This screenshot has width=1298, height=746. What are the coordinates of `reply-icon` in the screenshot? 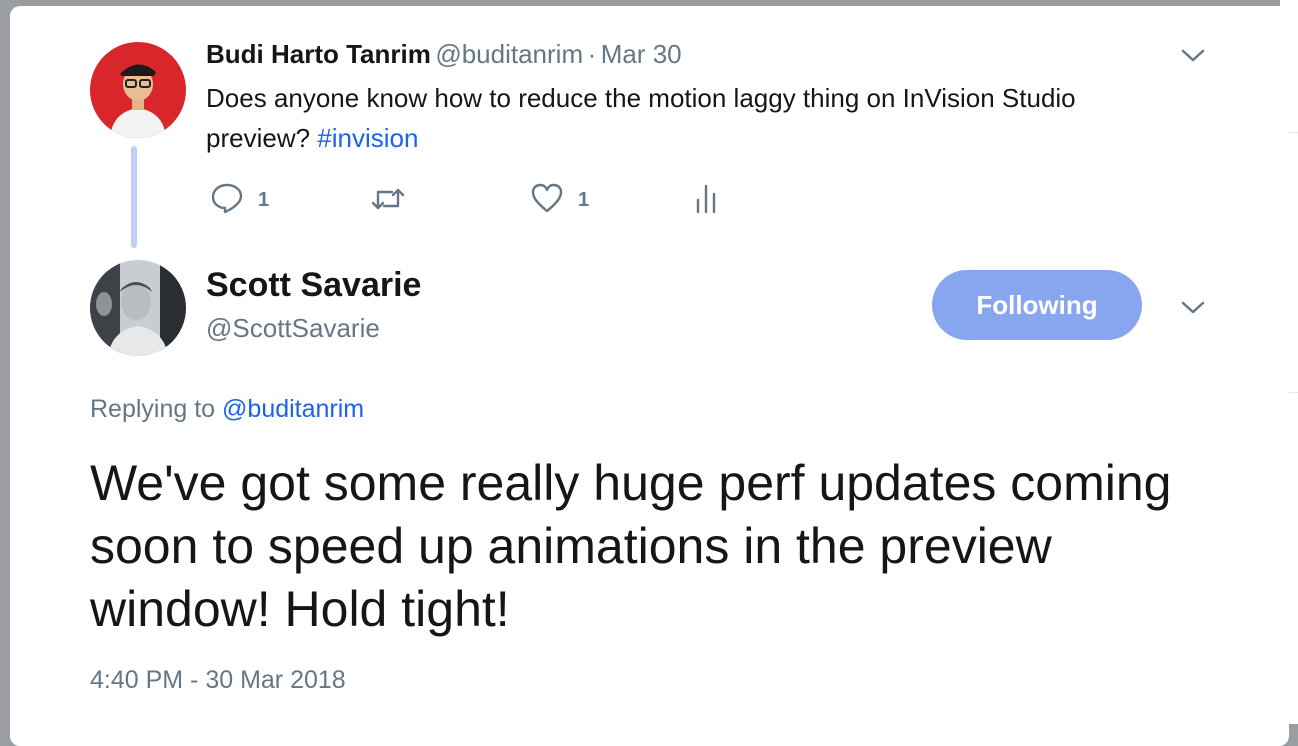 It's located at (227, 200).